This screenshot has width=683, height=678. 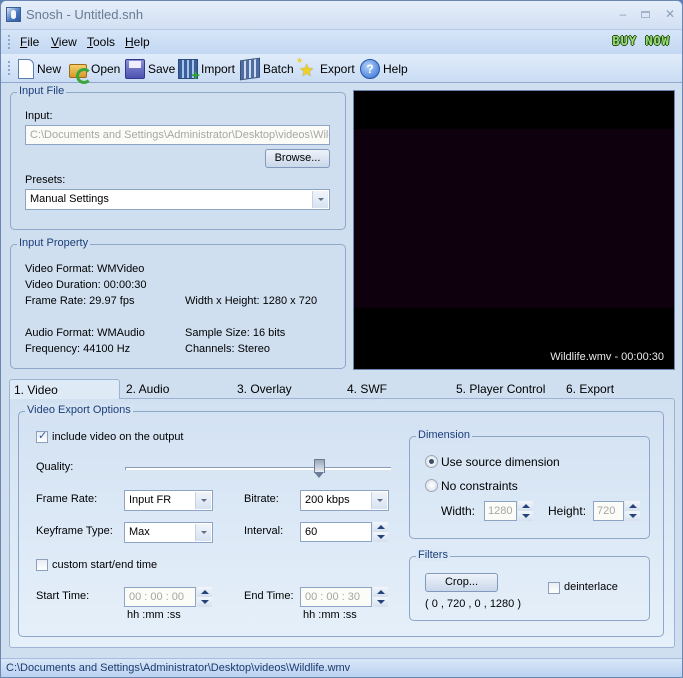 What do you see at coordinates (264, 389) in the screenshot?
I see `tab-overlay: 3. Overlay` at bounding box center [264, 389].